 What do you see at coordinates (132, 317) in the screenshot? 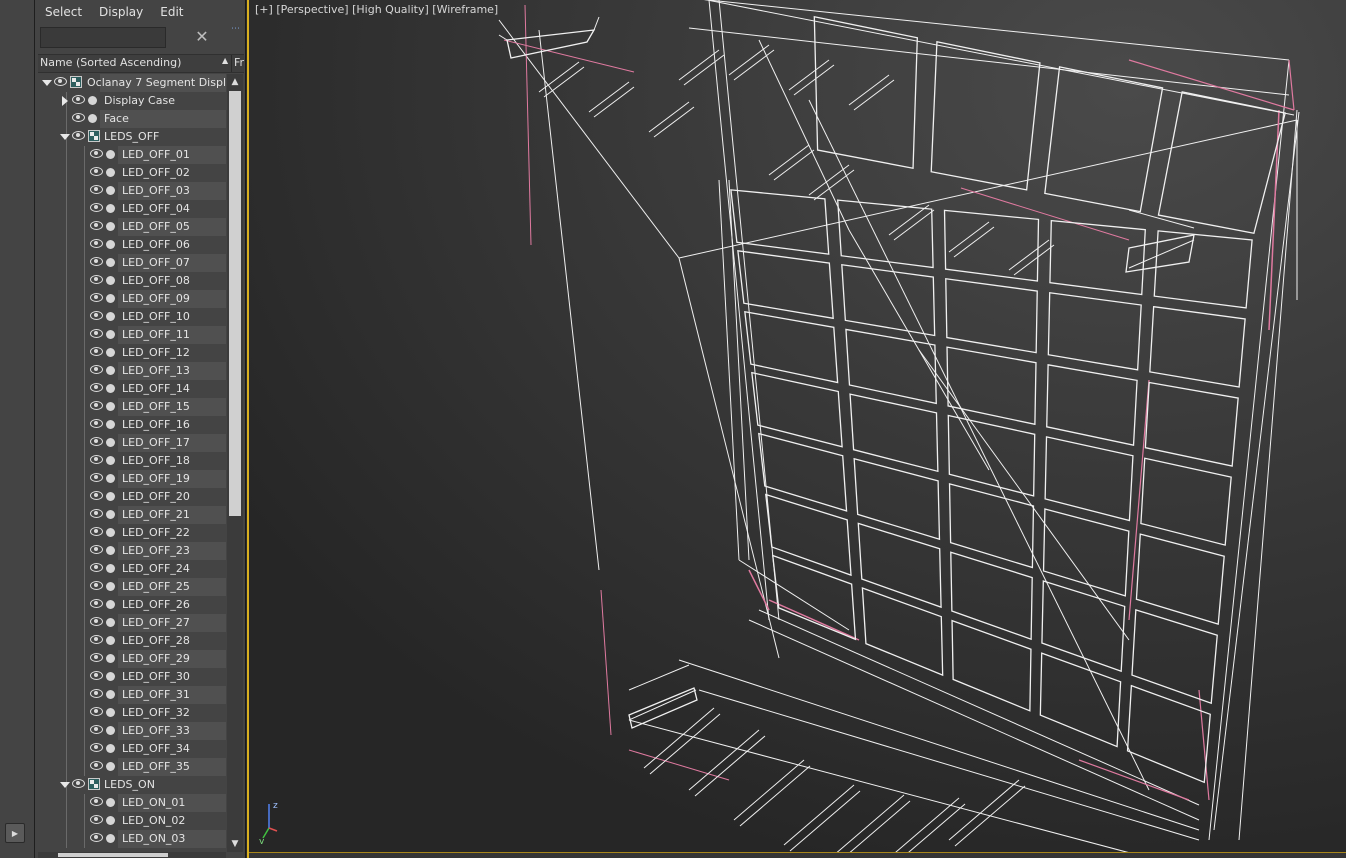
I see `tree-row-led-off: LED_OFF_10` at bounding box center [132, 317].